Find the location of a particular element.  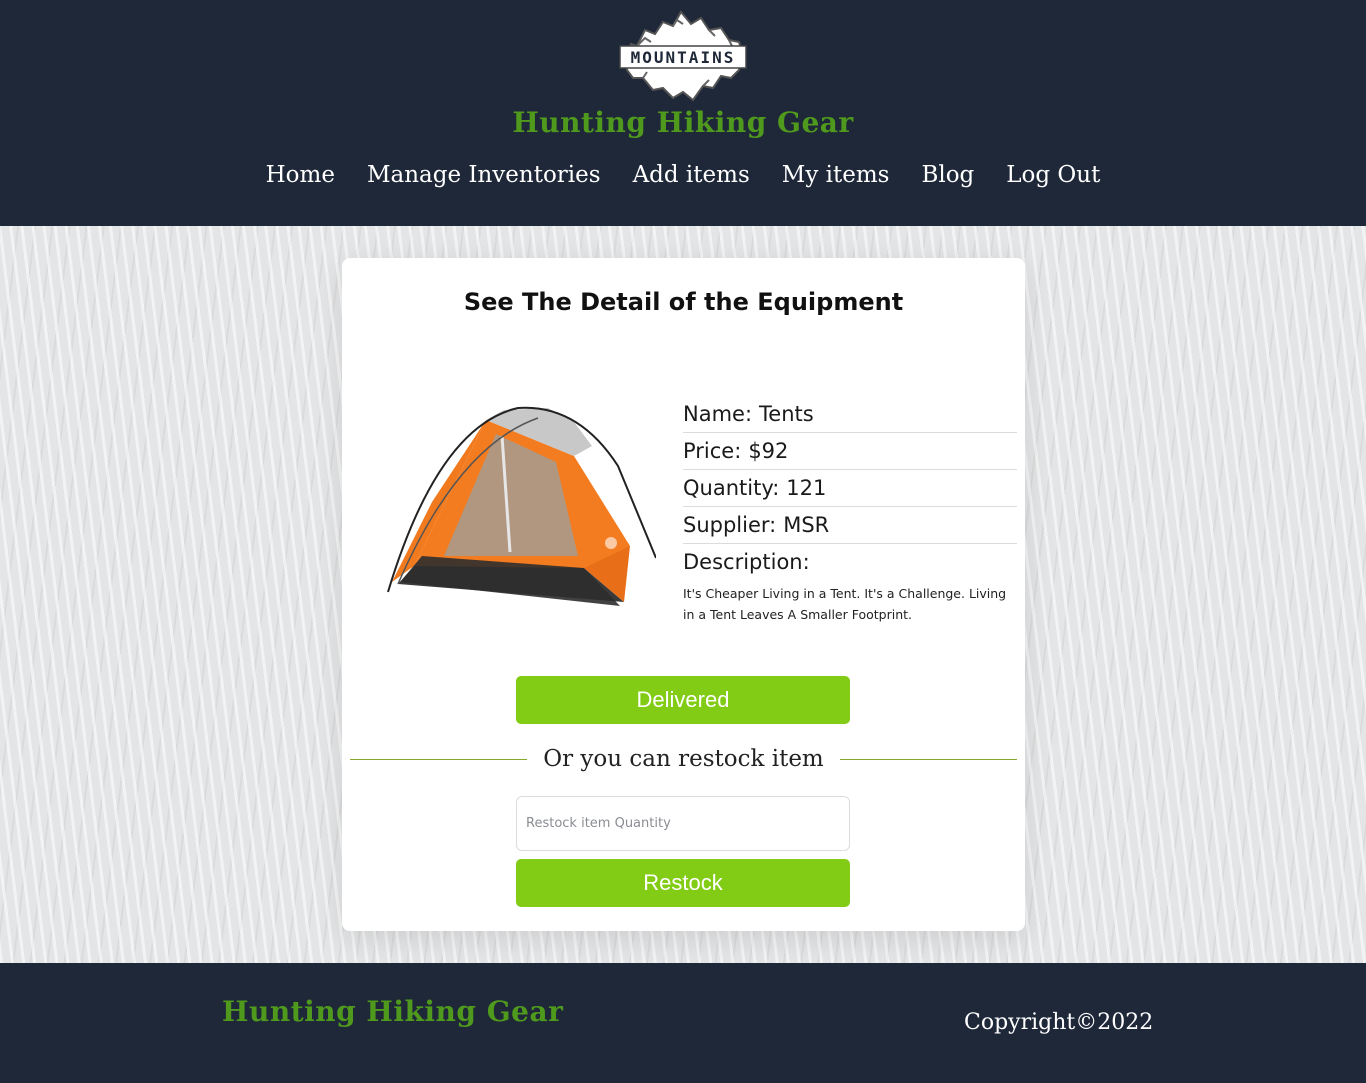

delivered-button: Delivered is located at coordinates (683, 700).